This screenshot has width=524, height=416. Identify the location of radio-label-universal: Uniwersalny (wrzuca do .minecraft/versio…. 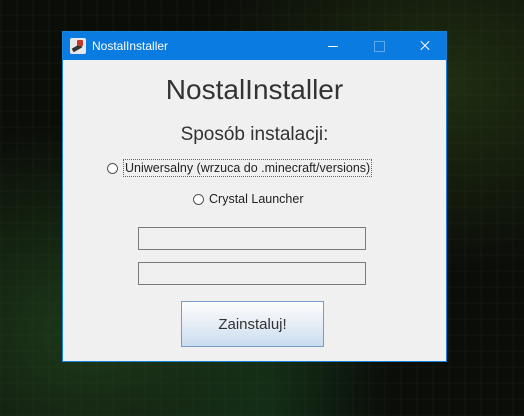
(248, 168).